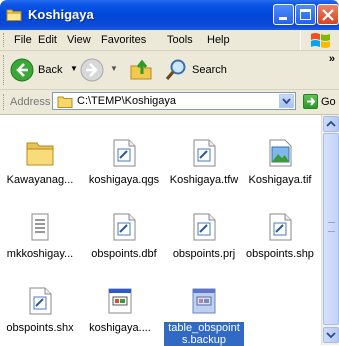 Image resolution: width=339 pixels, height=346 pixels. Describe the element at coordinates (4, 40) in the screenshot. I see `menu-grip` at that location.